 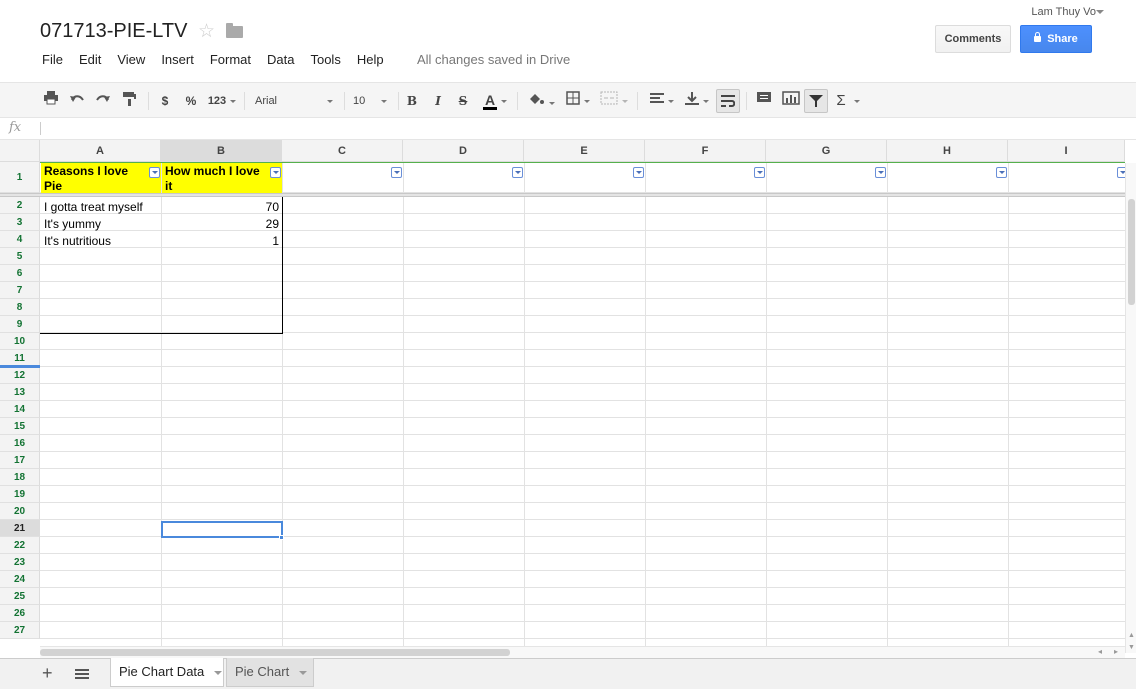 What do you see at coordinates (20, 477) in the screenshot?
I see `row-header-18: 18` at bounding box center [20, 477].